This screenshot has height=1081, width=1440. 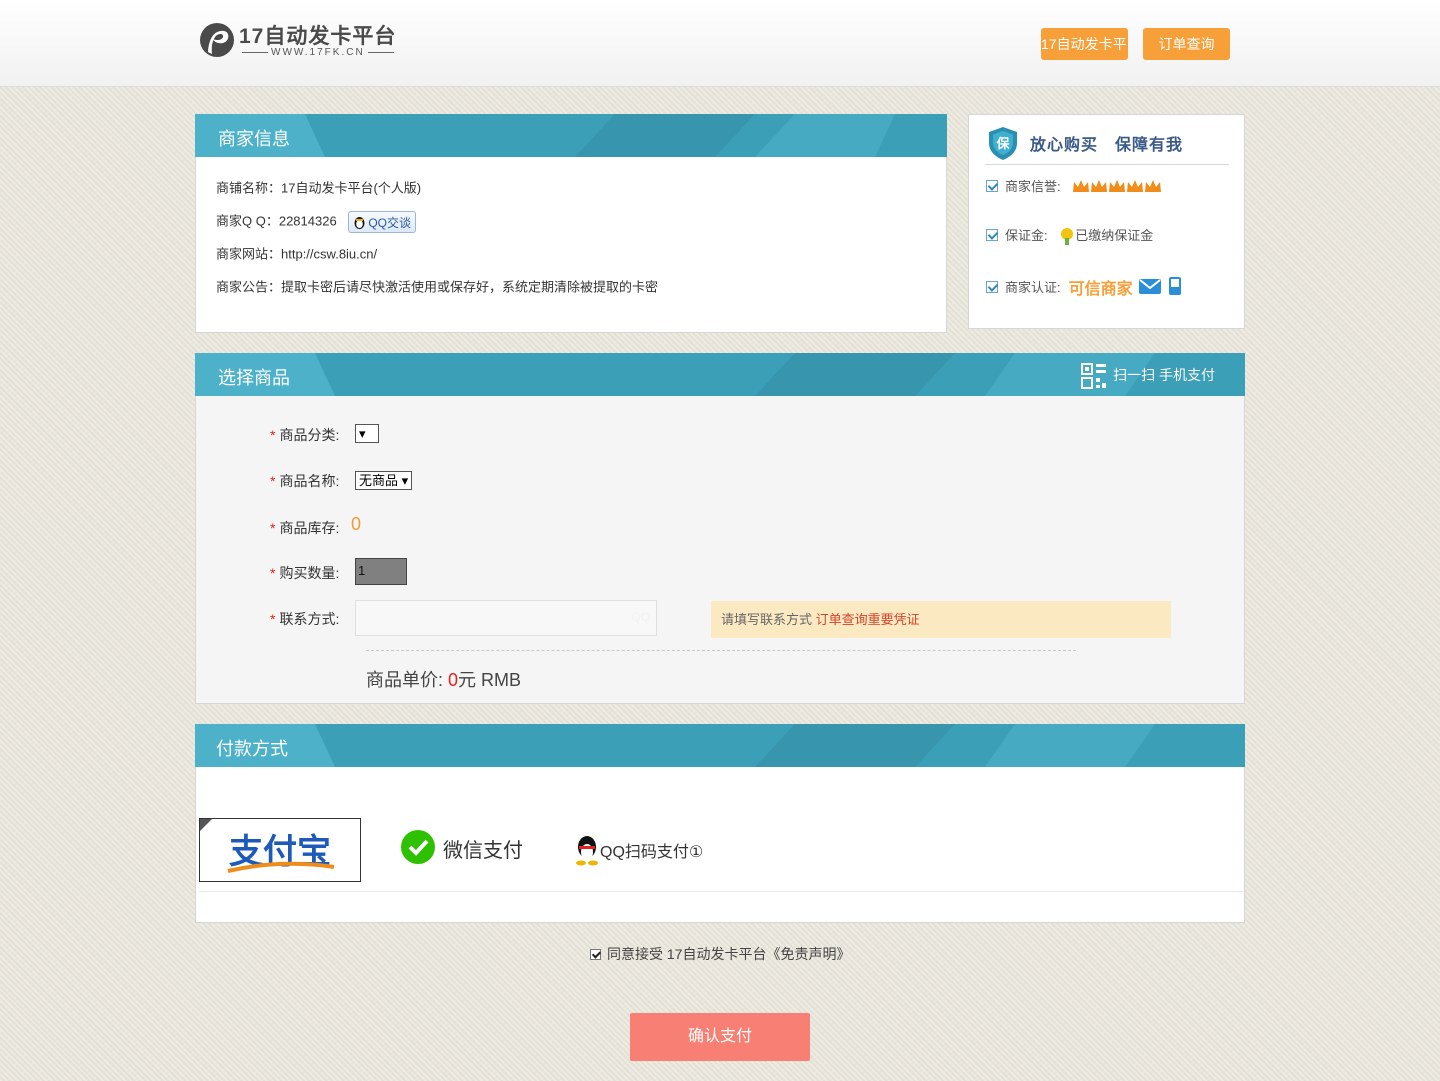 I want to click on contact-label: * 联系方式:, so click(x=305, y=619).